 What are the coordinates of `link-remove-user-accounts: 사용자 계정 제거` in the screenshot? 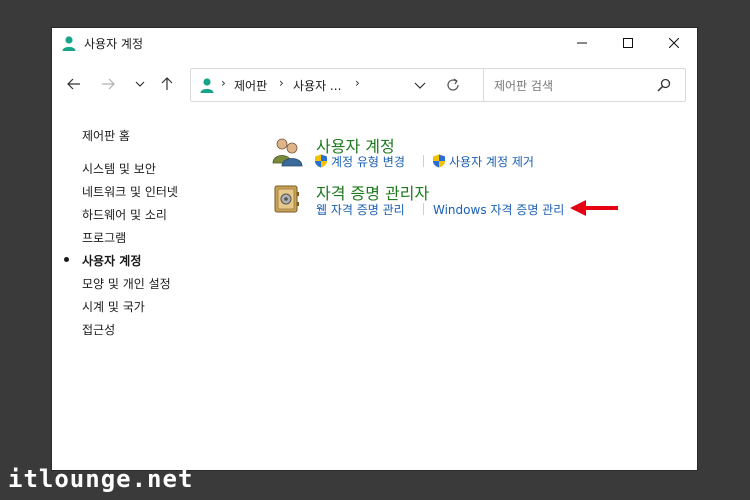 It's located at (491, 161).